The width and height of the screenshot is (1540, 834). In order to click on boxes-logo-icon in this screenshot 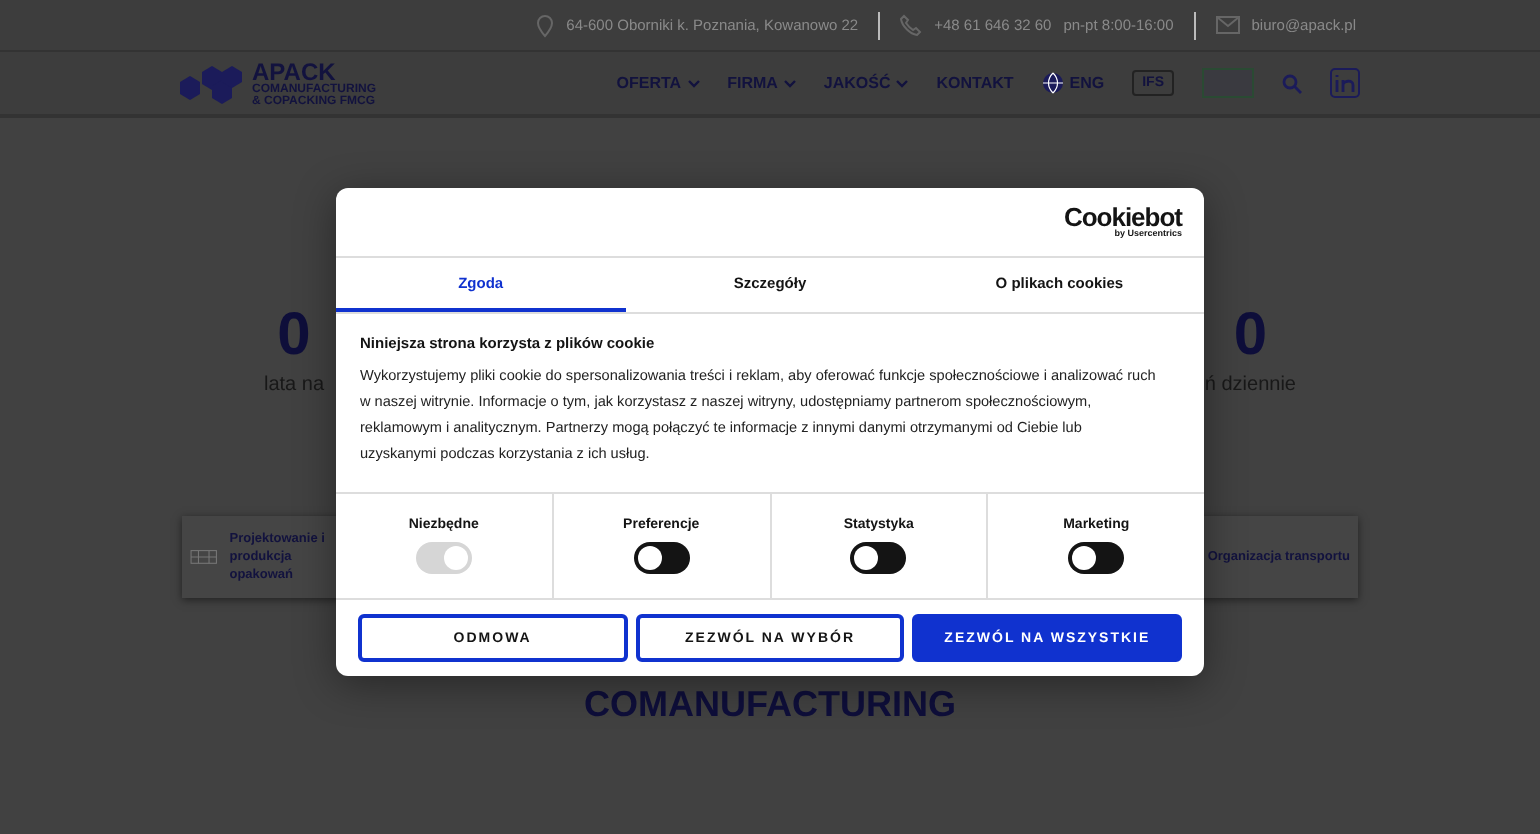, I will do `click(212, 83)`.